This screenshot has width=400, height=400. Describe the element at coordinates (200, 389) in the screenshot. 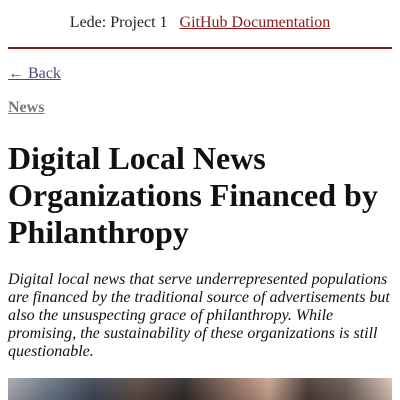

I see `article-hero-image` at that location.